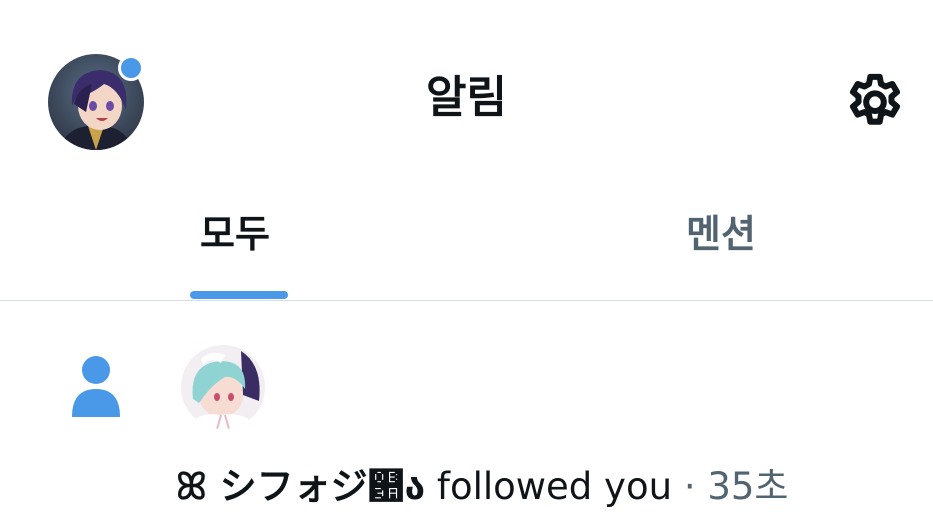 The height and width of the screenshot is (524, 933). I want to click on notification-text: ꕤ シフォジ଺ა followed you · 35초, so click(482, 487).